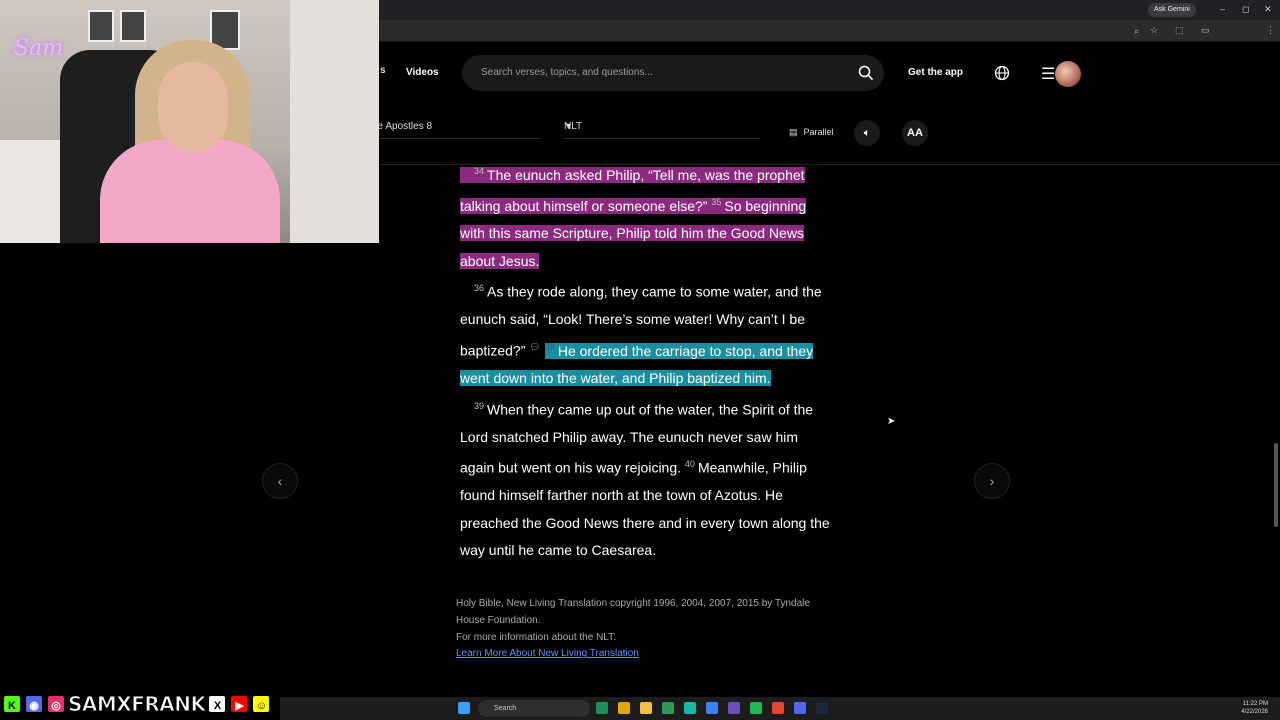  I want to click on parallel-label: Parallel, so click(818, 132).